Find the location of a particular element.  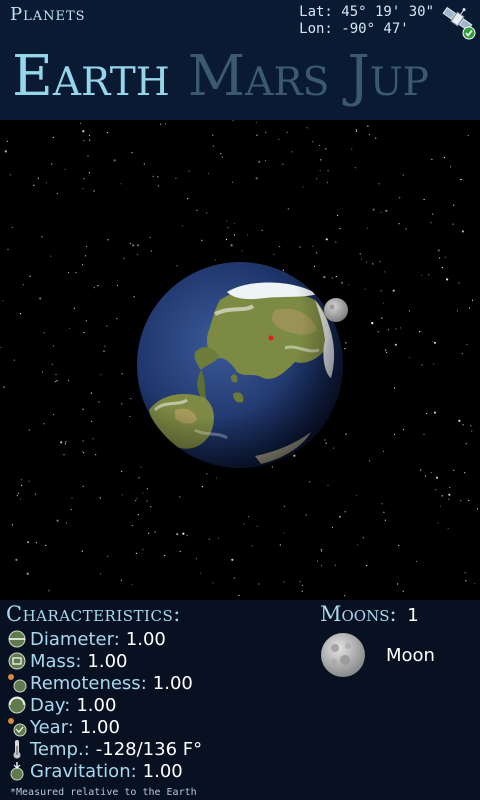

moons-label: Moons: is located at coordinates (358, 614).